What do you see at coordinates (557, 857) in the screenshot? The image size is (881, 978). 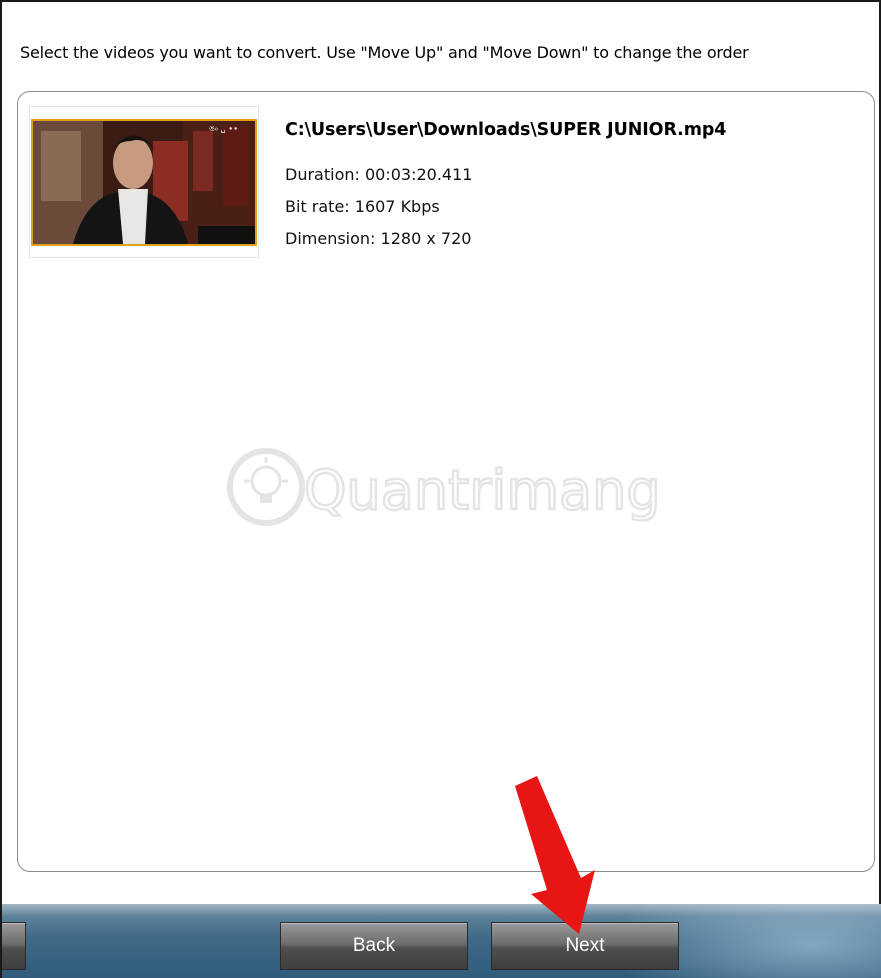 I see `red-arrow-icon` at bounding box center [557, 857].